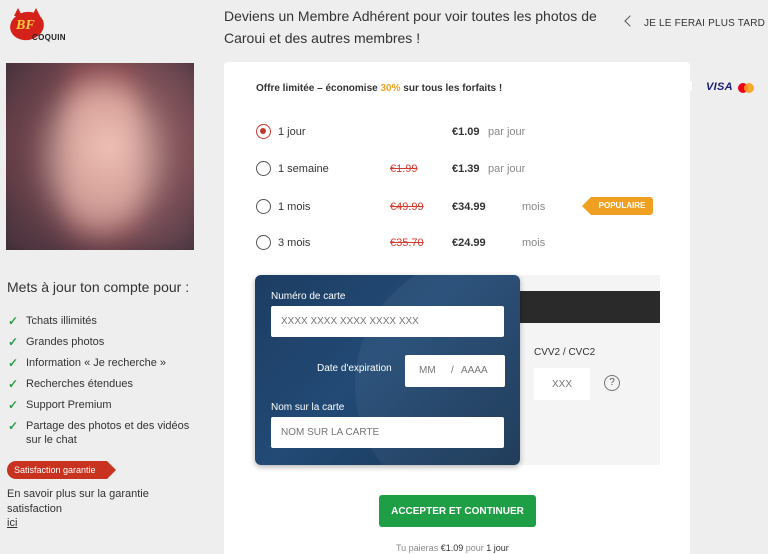  I want to click on plan-label: 1 semaine, so click(303, 169).